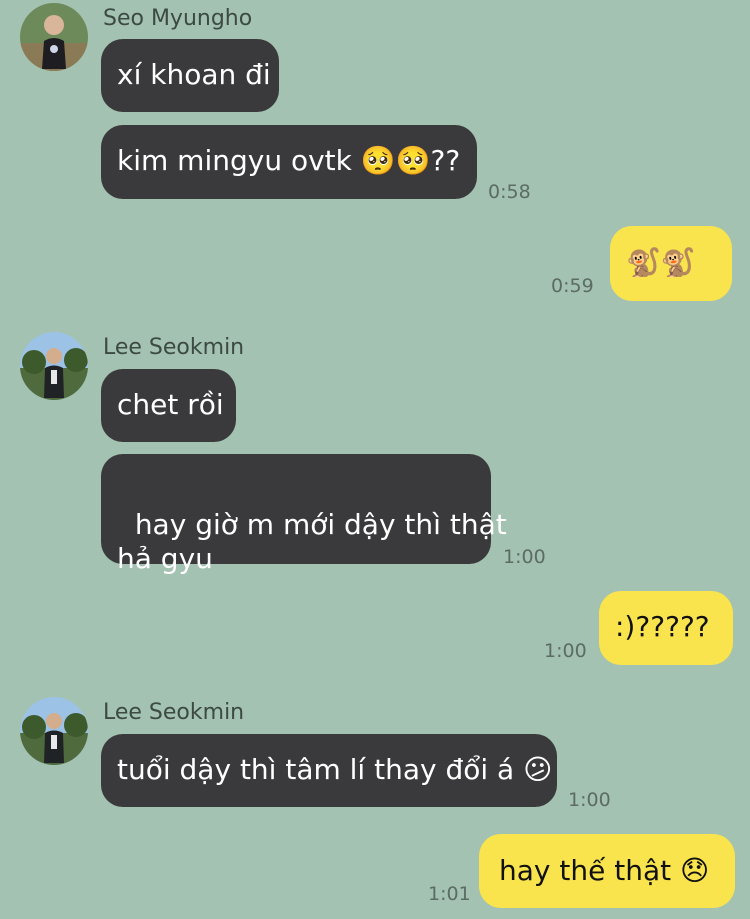 The image size is (750, 919). I want to click on message-bubble: hay giờ m mới dậy thì thật hả gyu, so click(304, 514).